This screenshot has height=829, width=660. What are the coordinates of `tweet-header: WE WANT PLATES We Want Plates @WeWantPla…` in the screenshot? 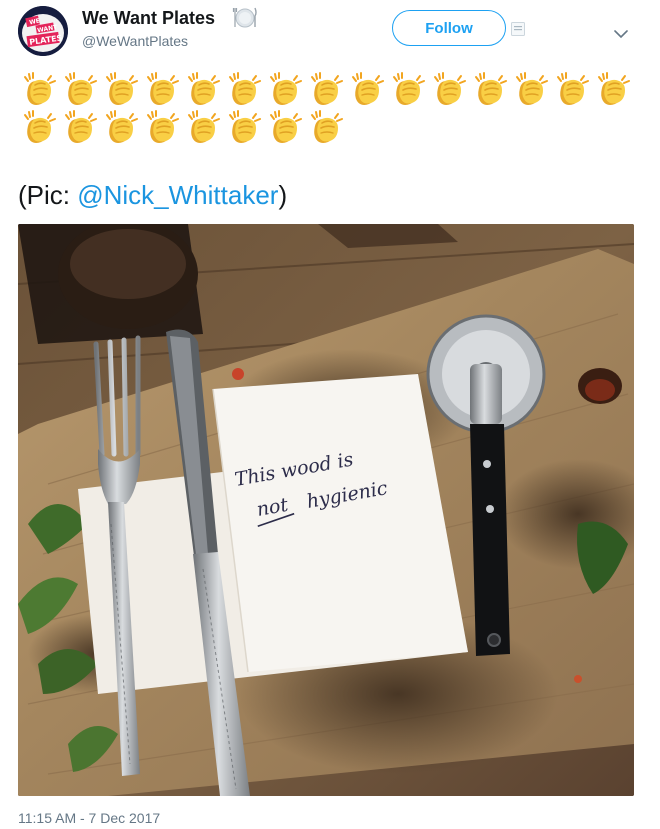 It's located at (330, 32).